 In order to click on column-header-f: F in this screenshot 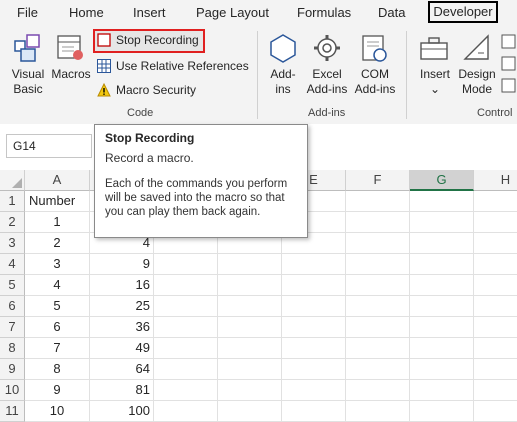, I will do `click(378, 180)`.